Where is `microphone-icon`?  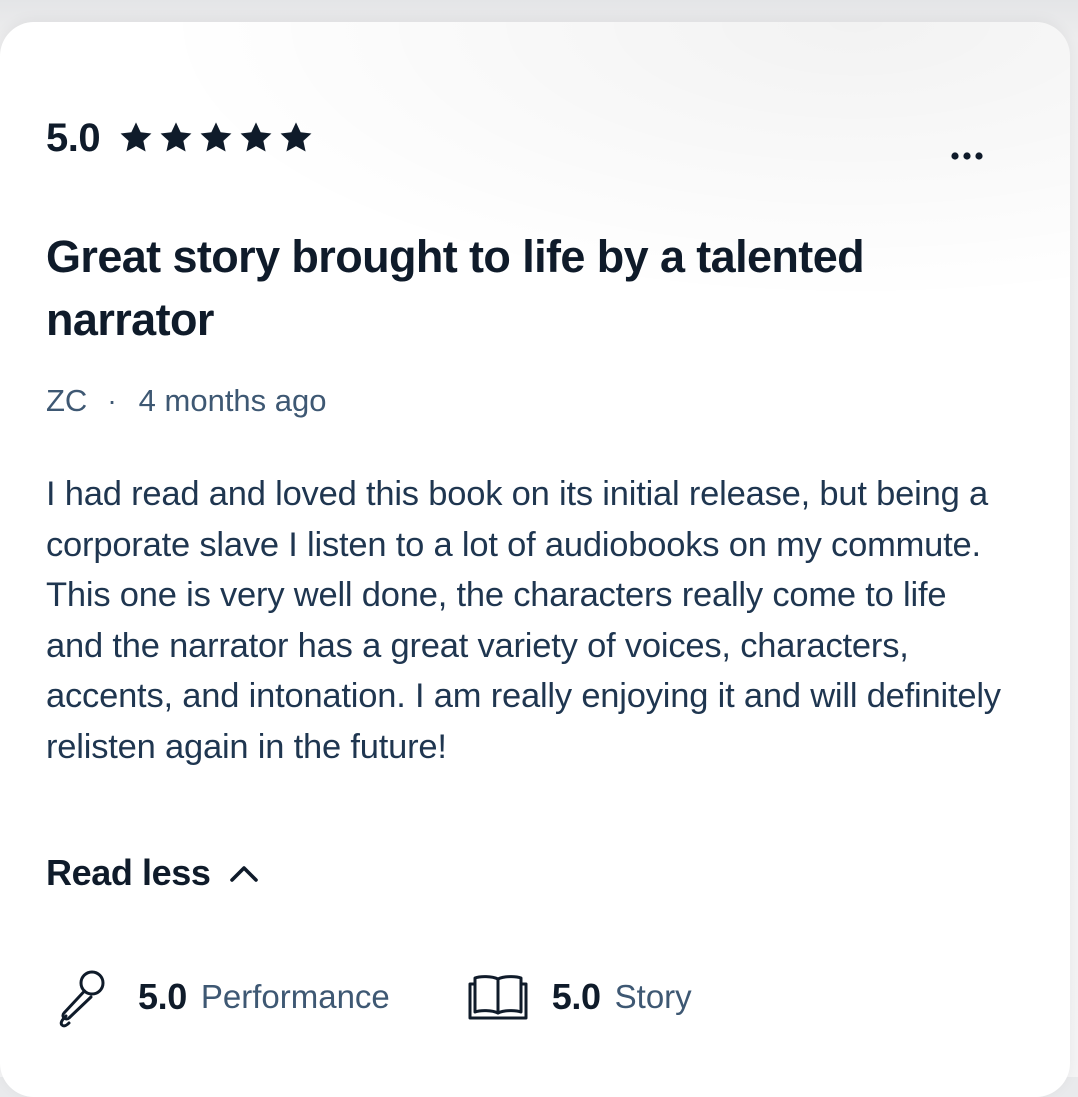
microphone-icon is located at coordinates (82, 999).